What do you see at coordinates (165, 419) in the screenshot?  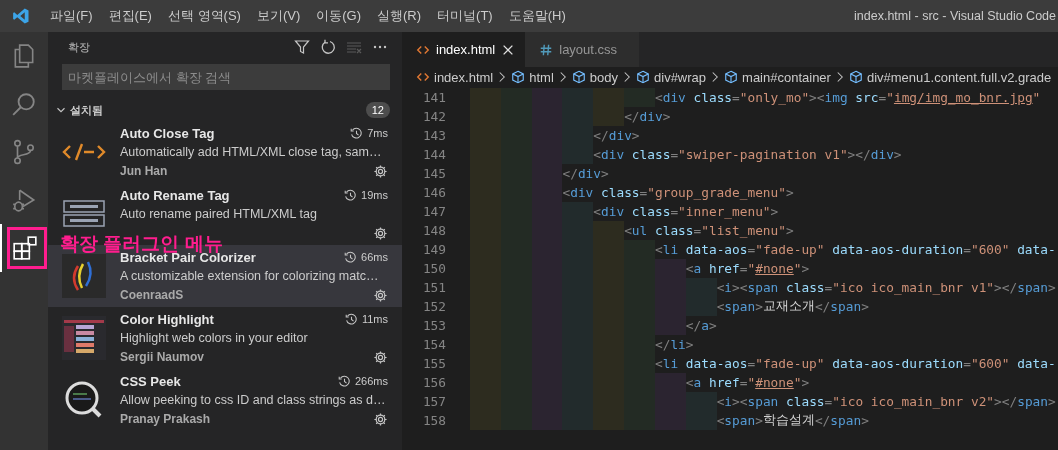 I see `extension-publisher: Pranay Prakash` at bounding box center [165, 419].